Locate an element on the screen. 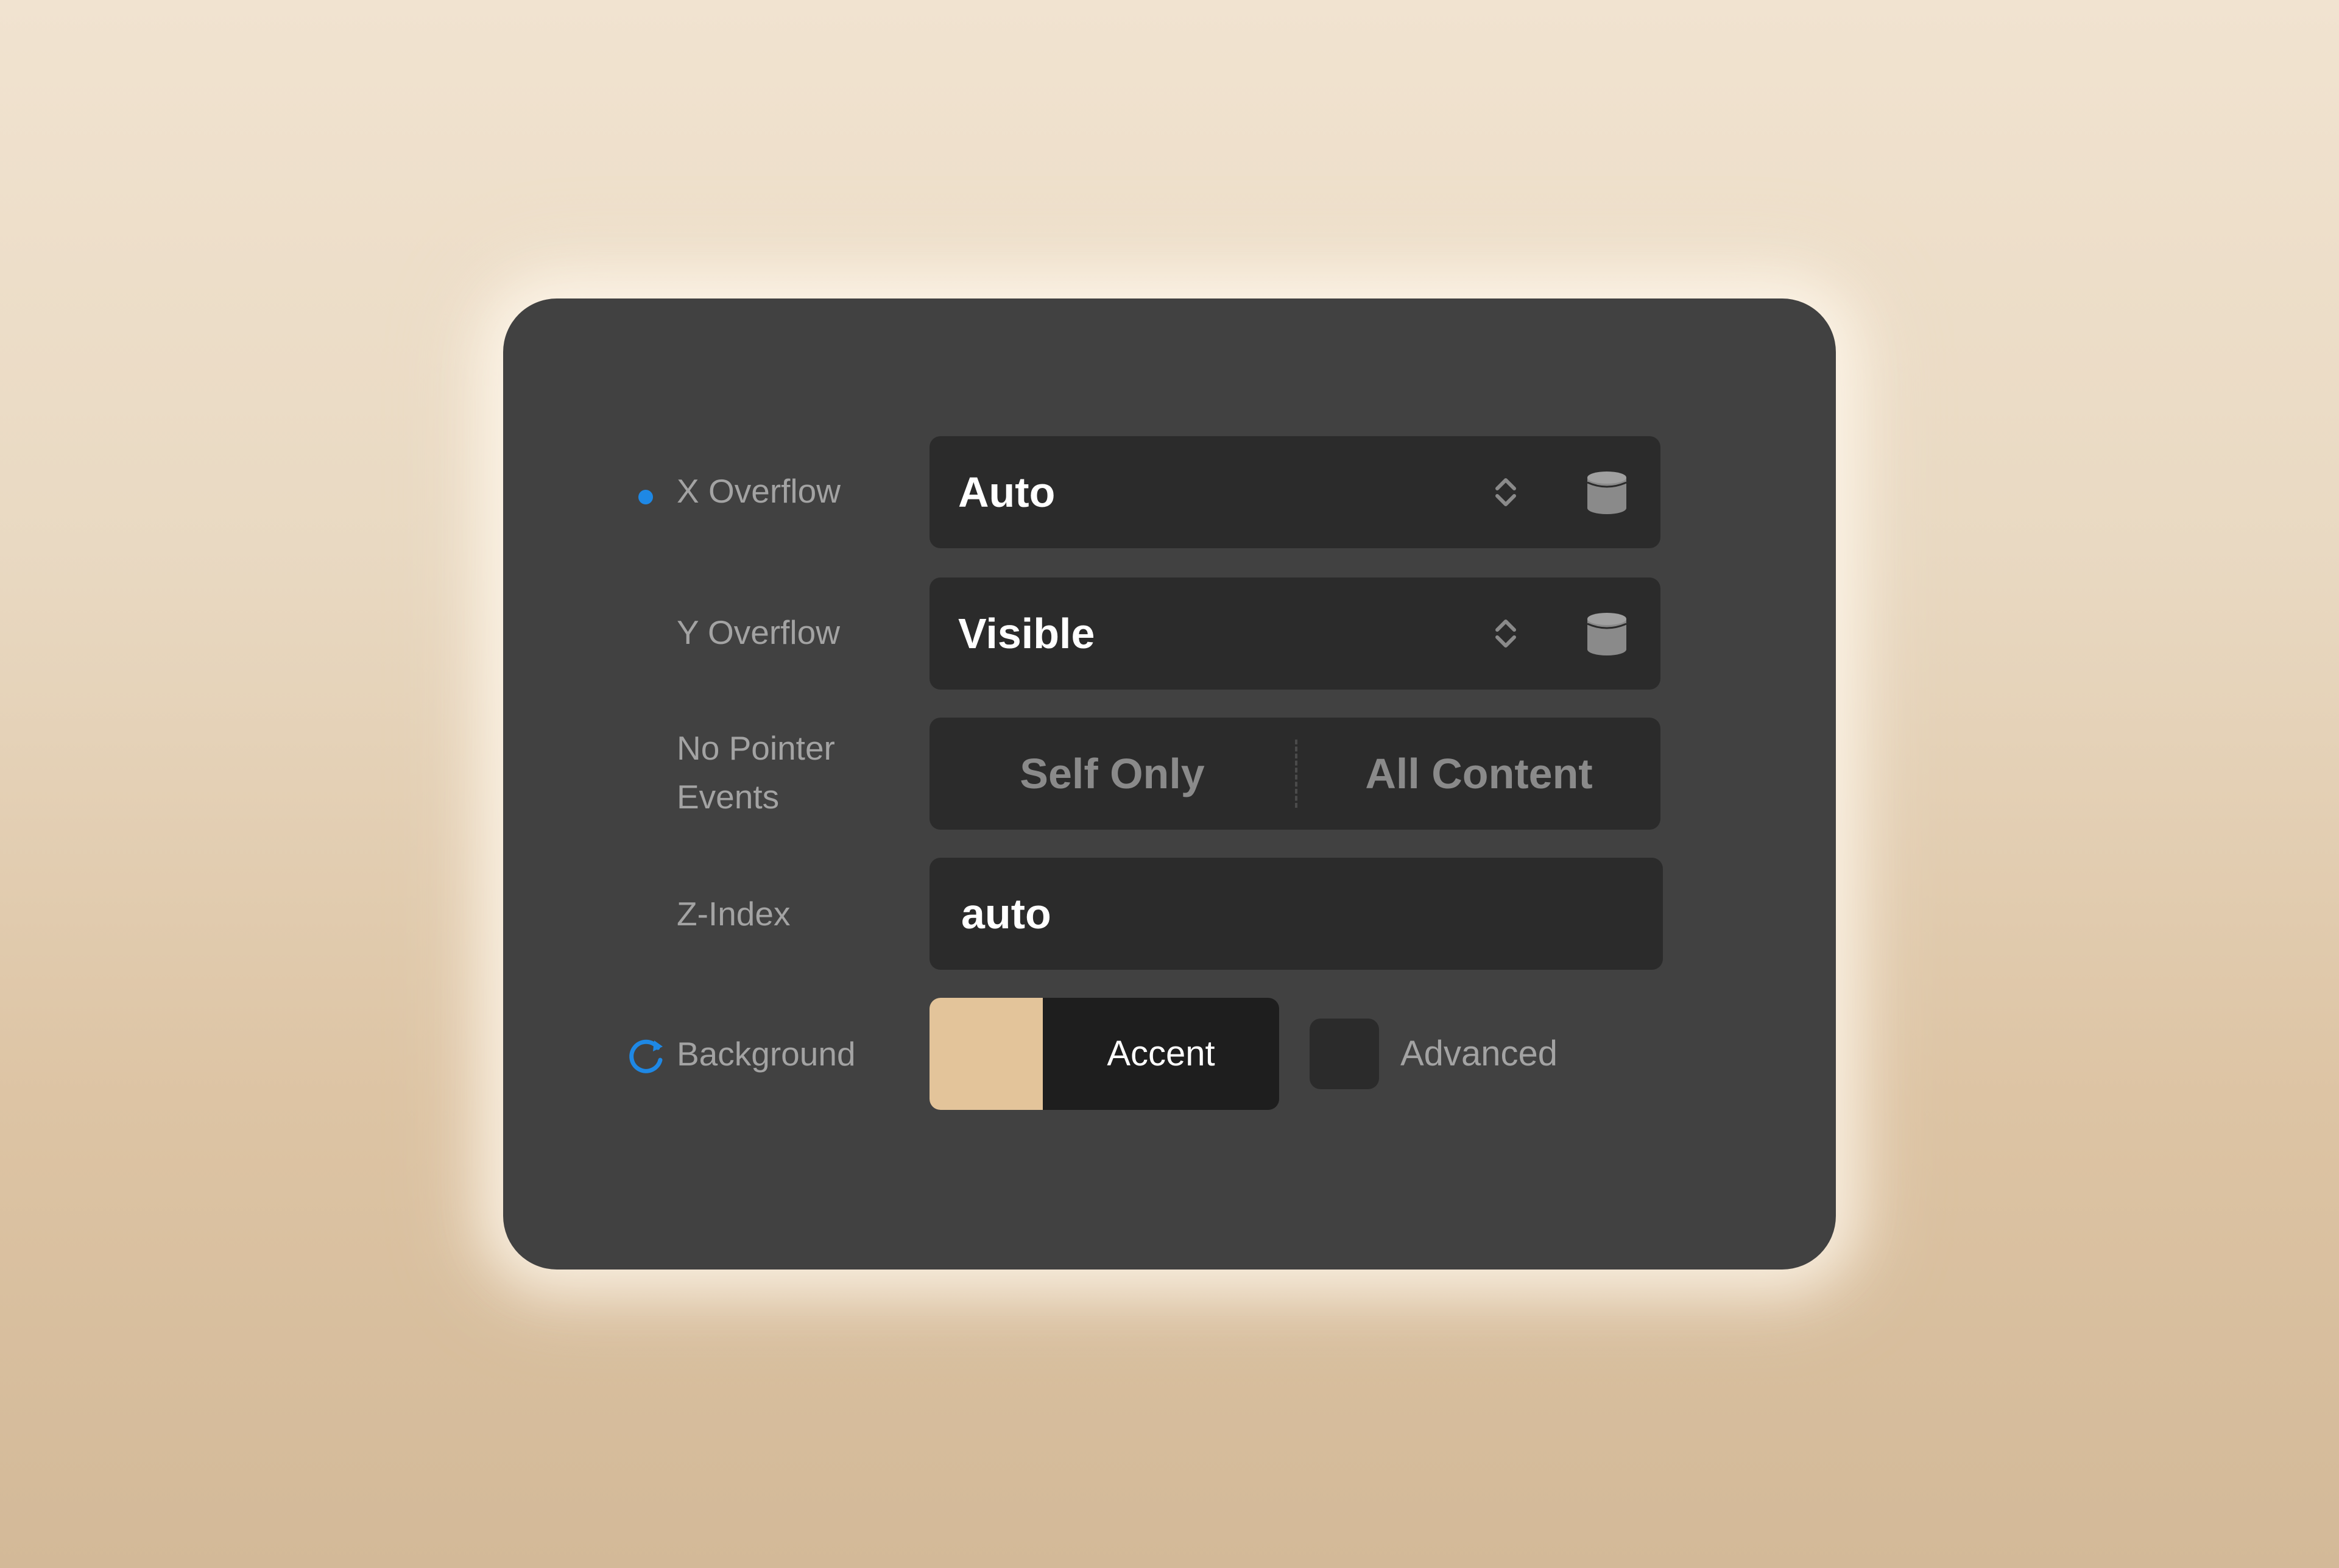 The image size is (2339, 1568). advanced-checkbox is located at coordinates (1344, 1054).